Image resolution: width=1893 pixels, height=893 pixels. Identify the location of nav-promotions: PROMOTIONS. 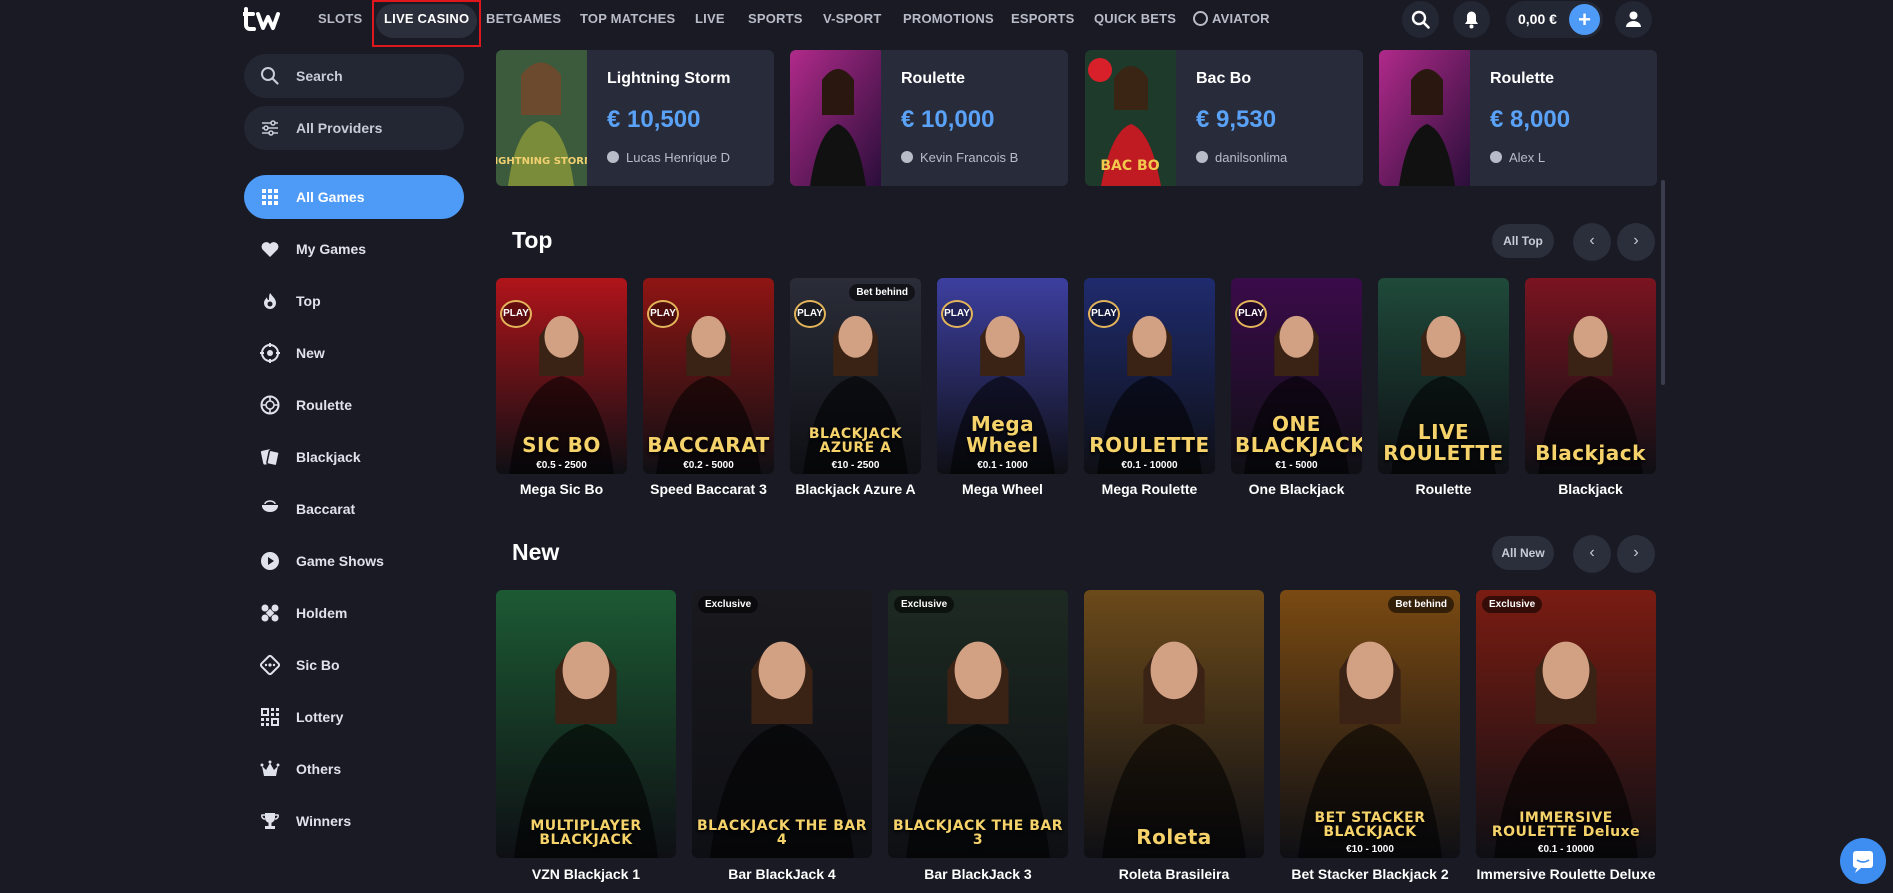
(948, 19).